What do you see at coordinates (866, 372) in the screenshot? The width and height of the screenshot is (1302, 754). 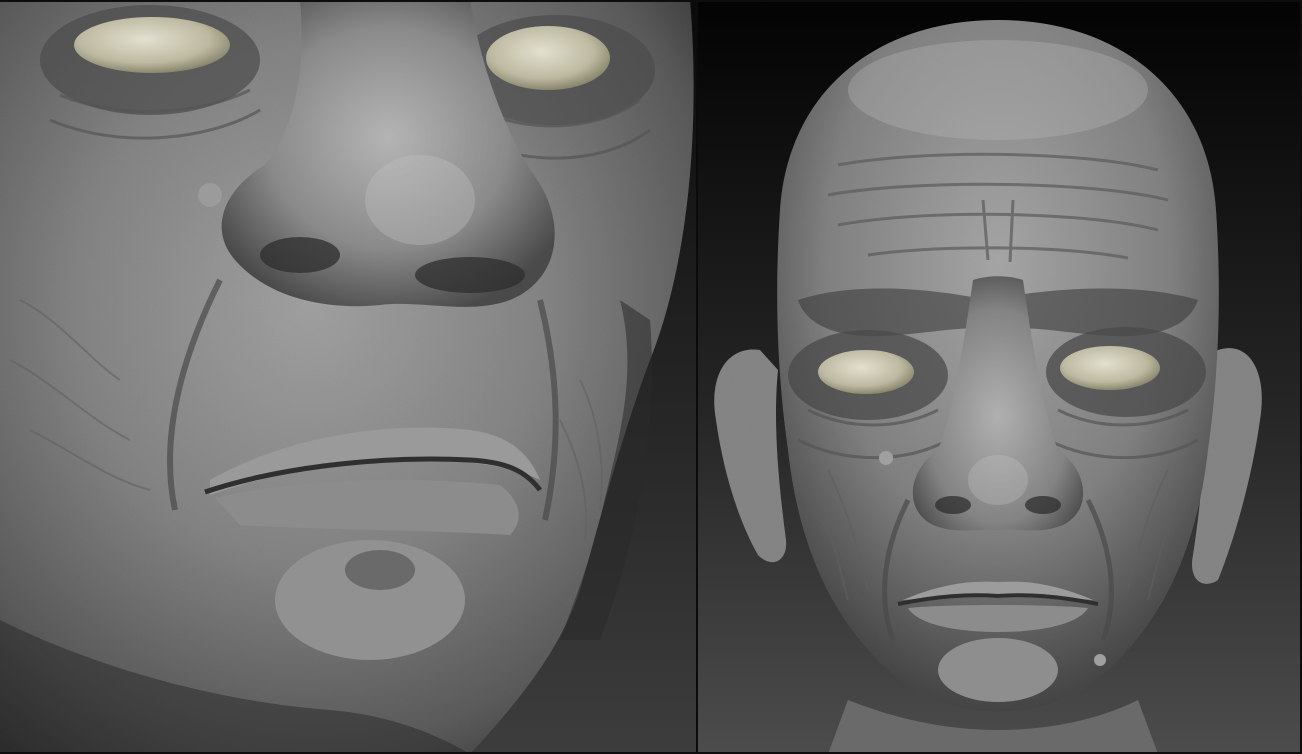 I see `full-head-left-eye` at bounding box center [866, 372].